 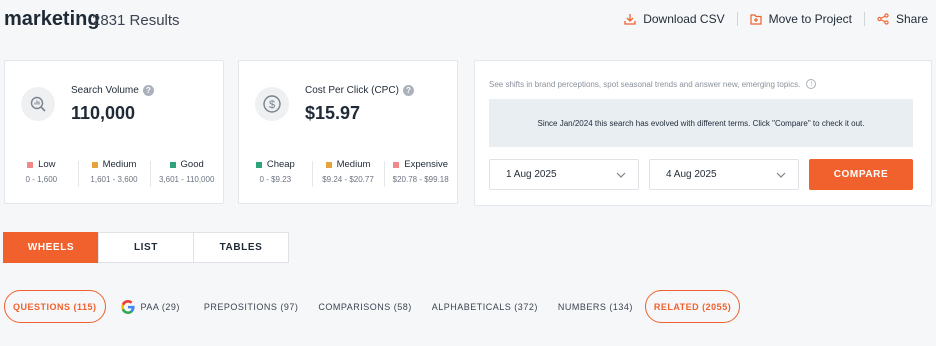 I want to click on legend-expensive: Expensive $20.78 - $99.18, so click(x=420, y=173).